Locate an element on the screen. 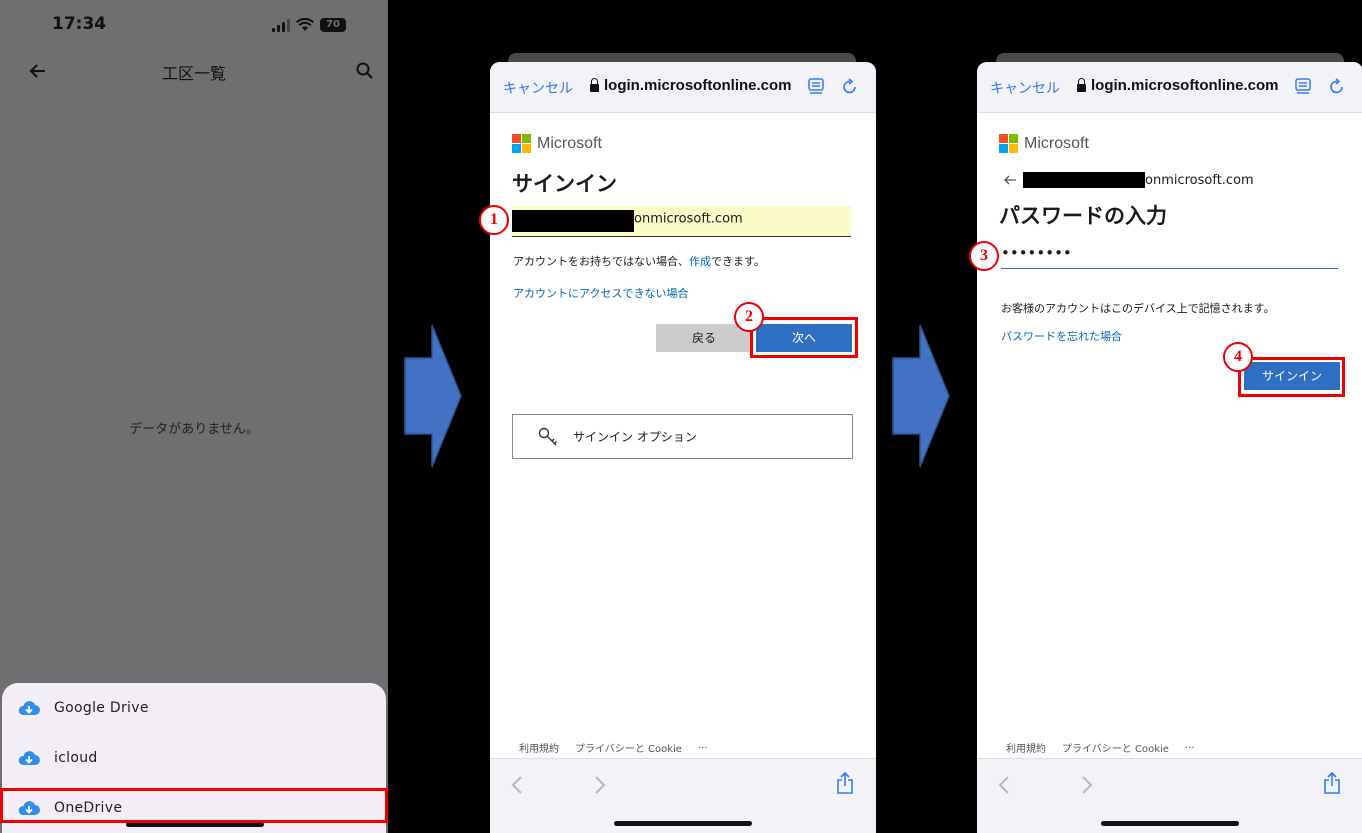 The height and width of the screenshot is (833, 1362). email-field: onmicrosoft.com is located at coordinates (681, 221).